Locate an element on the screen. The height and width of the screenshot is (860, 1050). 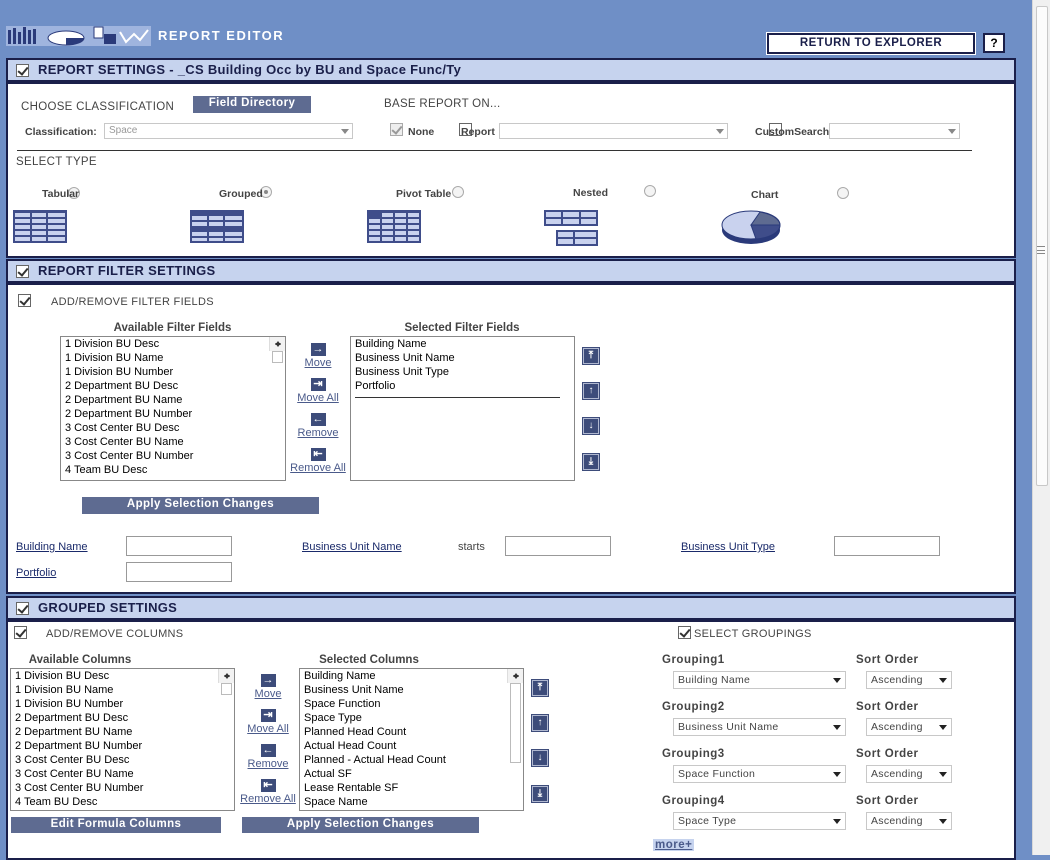
filter-settings-toggle-checkbox is located at coordinates (22, 271).